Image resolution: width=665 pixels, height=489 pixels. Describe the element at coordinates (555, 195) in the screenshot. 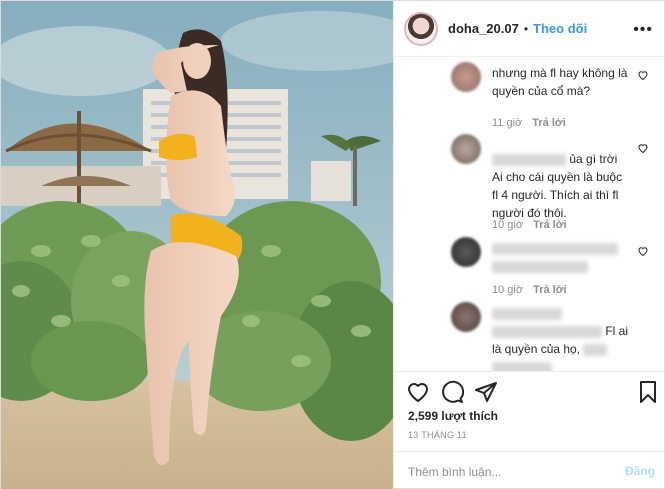

I see `comment-line: fl 4 người. Thích ai thì fl` at that location.